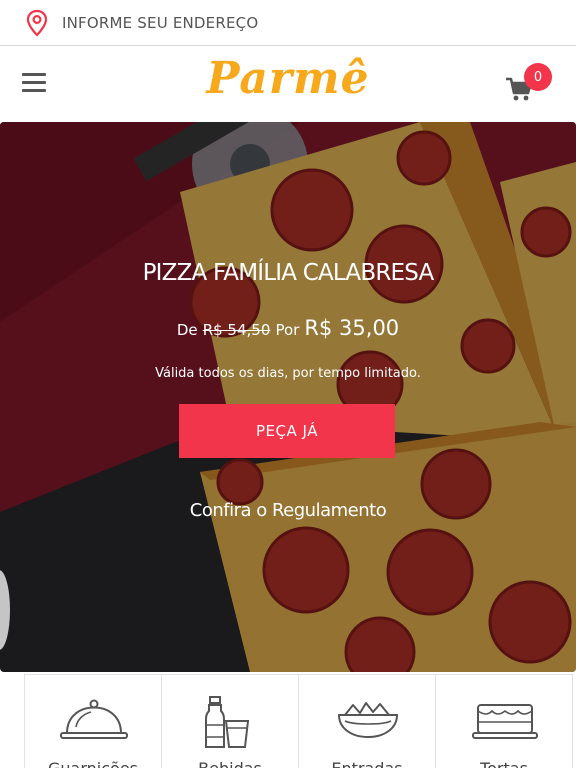  What do you see at coordinates (288, 23) in the screenshot?
I see `address-bar: INFORME SEU ENDEREÇO` at bounding box center [288, 23].